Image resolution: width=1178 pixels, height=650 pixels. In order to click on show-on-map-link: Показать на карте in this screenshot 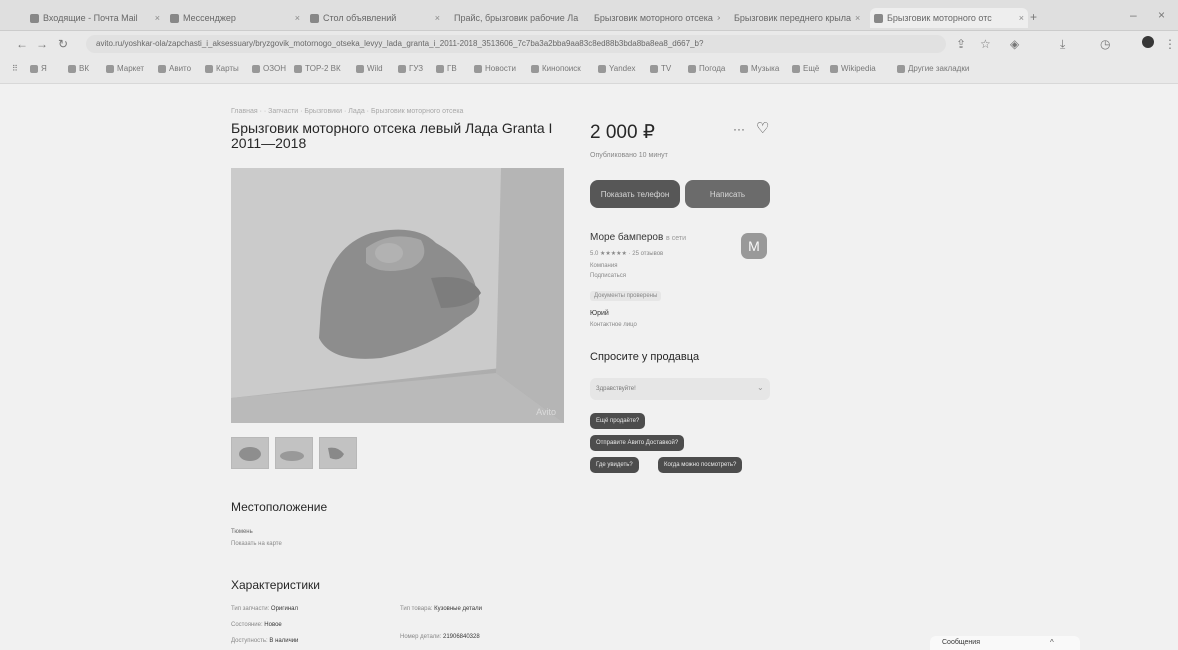, I will do `click(256, 544)`.